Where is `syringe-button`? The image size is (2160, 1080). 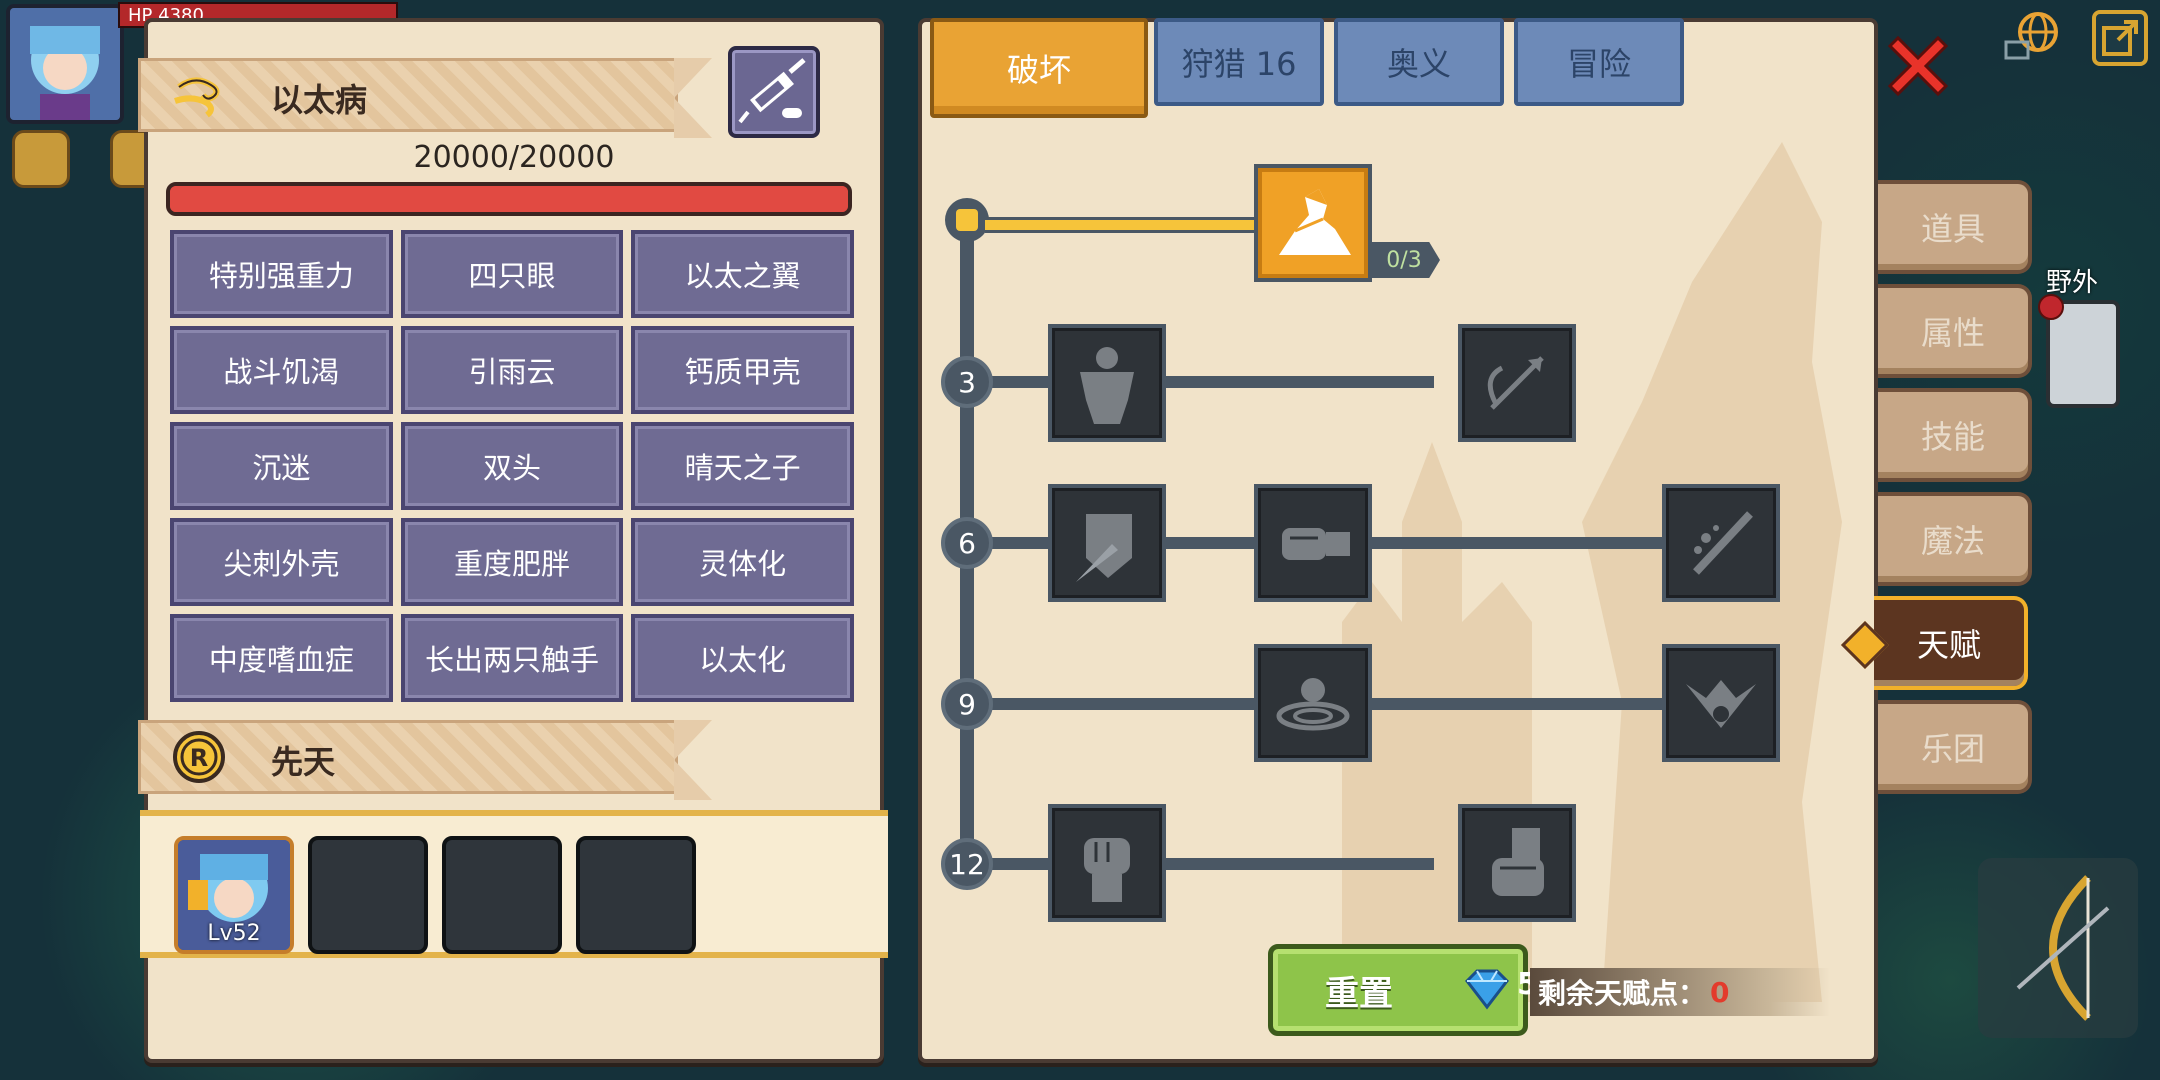
syringe-button is located at coordinates (774, 92).